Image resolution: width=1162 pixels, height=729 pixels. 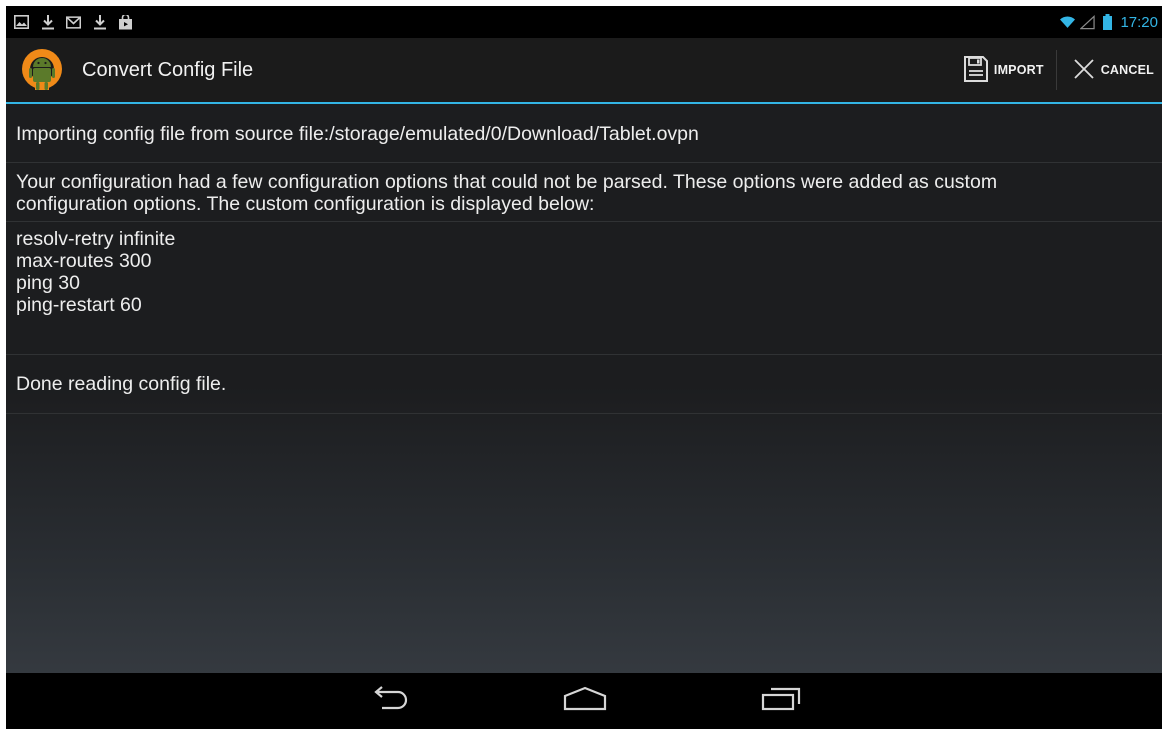 I want to click on cancel-button: CANCEL, so click(x=1109, y=70).